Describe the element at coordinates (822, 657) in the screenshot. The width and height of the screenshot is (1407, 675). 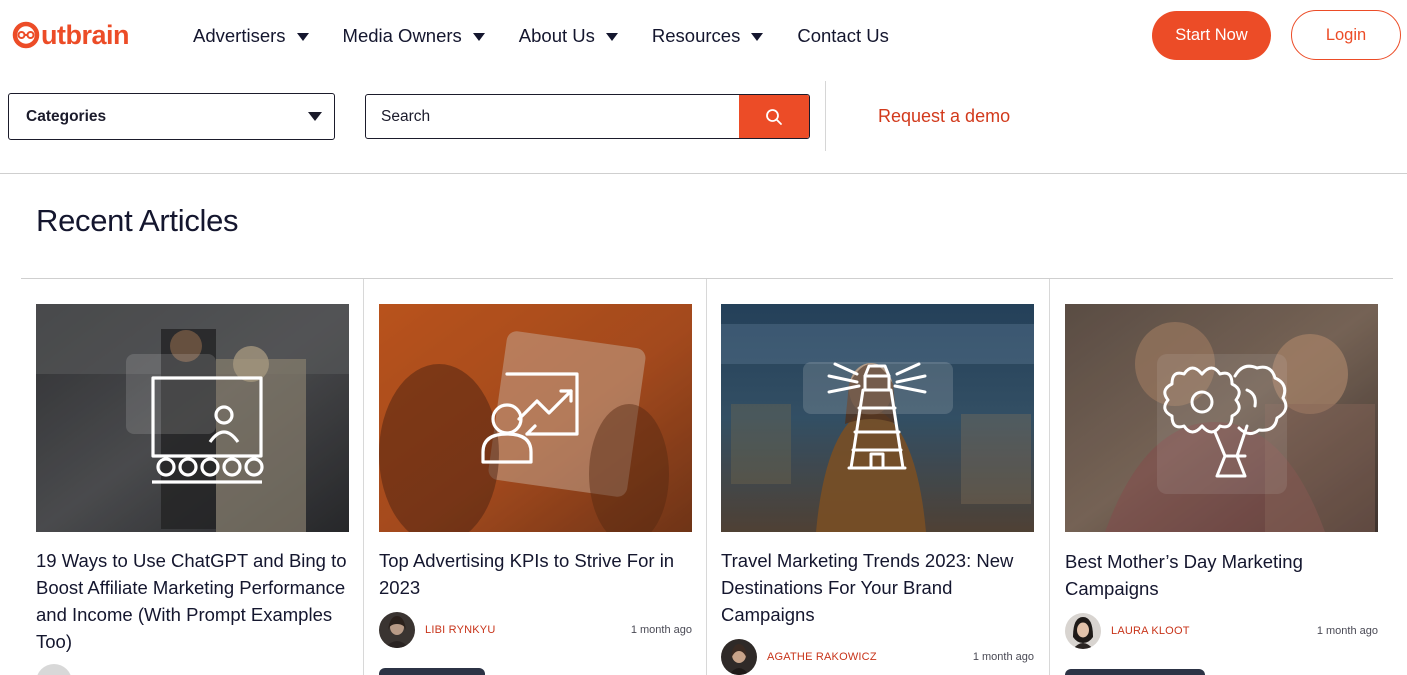
I see `author-name: AGATHE RAKOWICZ` at that location.